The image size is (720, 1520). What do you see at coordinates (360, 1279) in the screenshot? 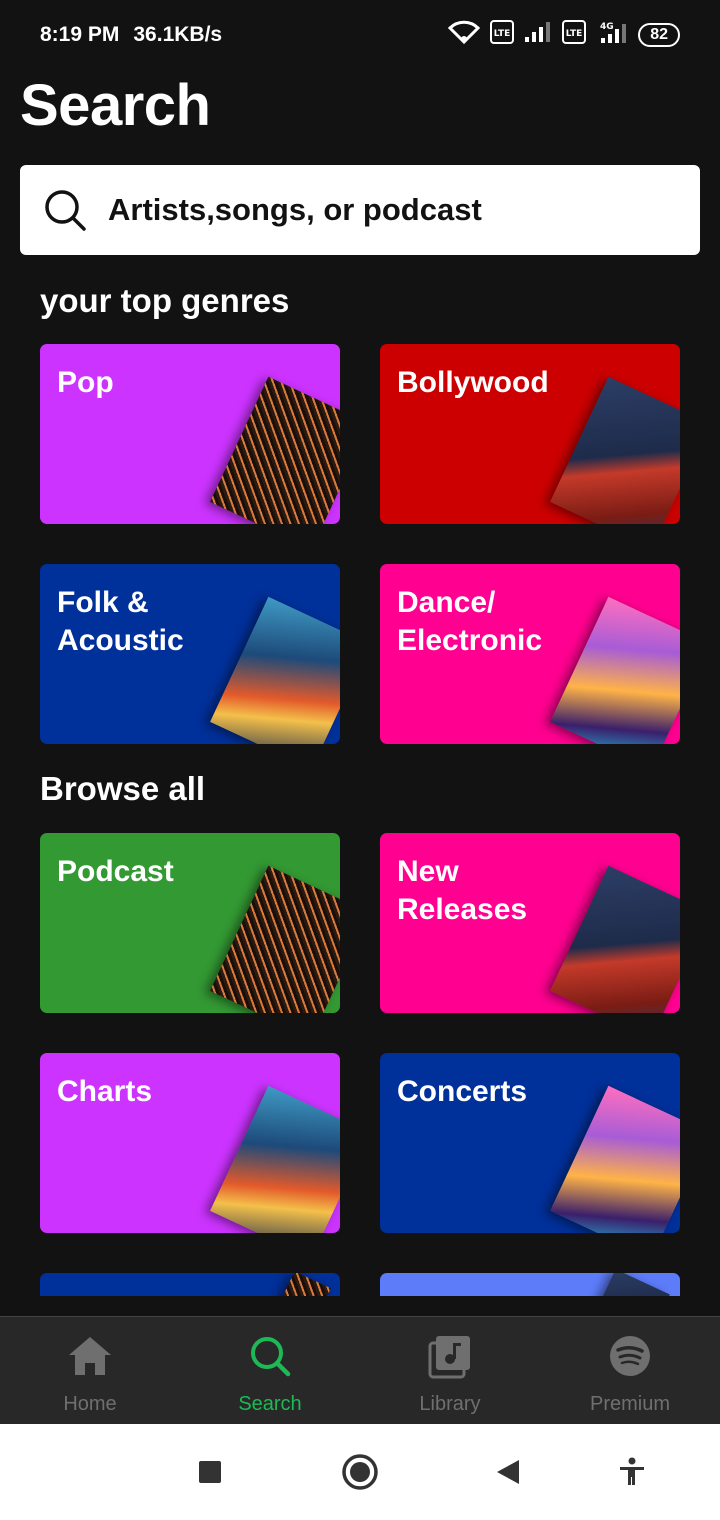
I see `scroll-overflow` at bounding box center [360, 1279].